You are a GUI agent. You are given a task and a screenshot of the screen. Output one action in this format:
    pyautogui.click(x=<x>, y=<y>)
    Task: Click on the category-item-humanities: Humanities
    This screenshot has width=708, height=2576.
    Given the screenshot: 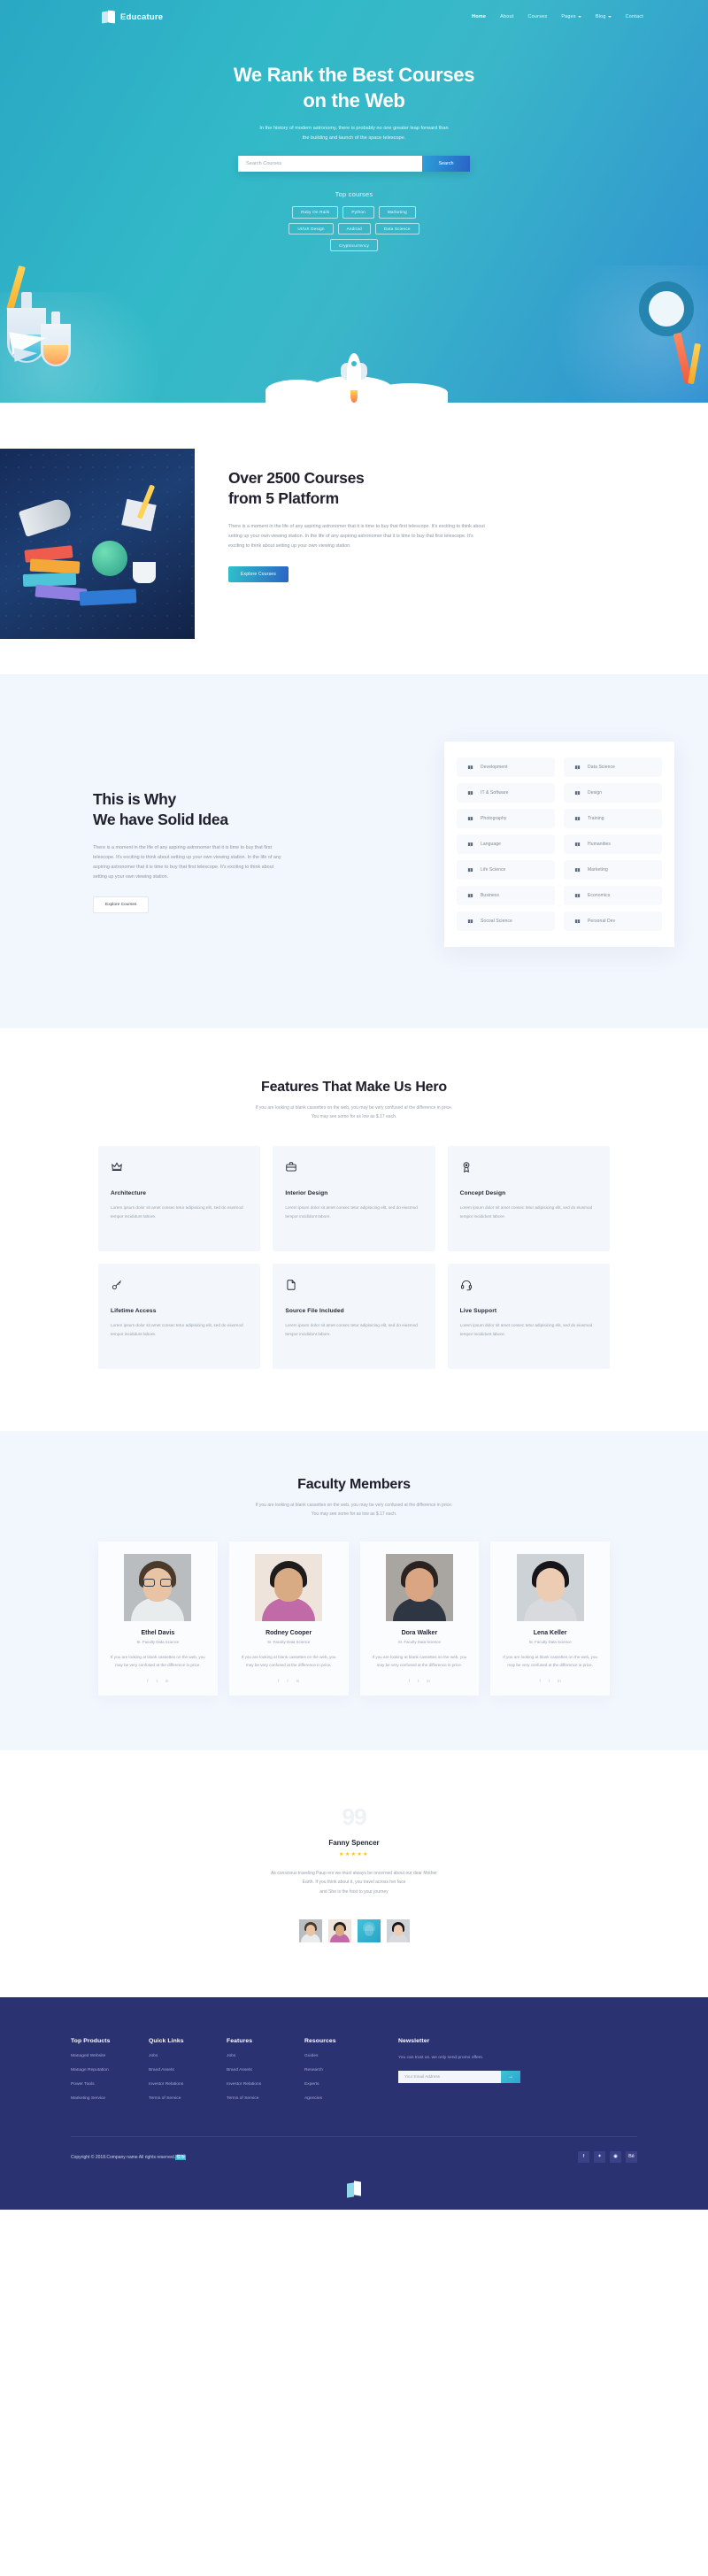 What is the action you would take?
    pyautogui.click(x=613, y=844)
    